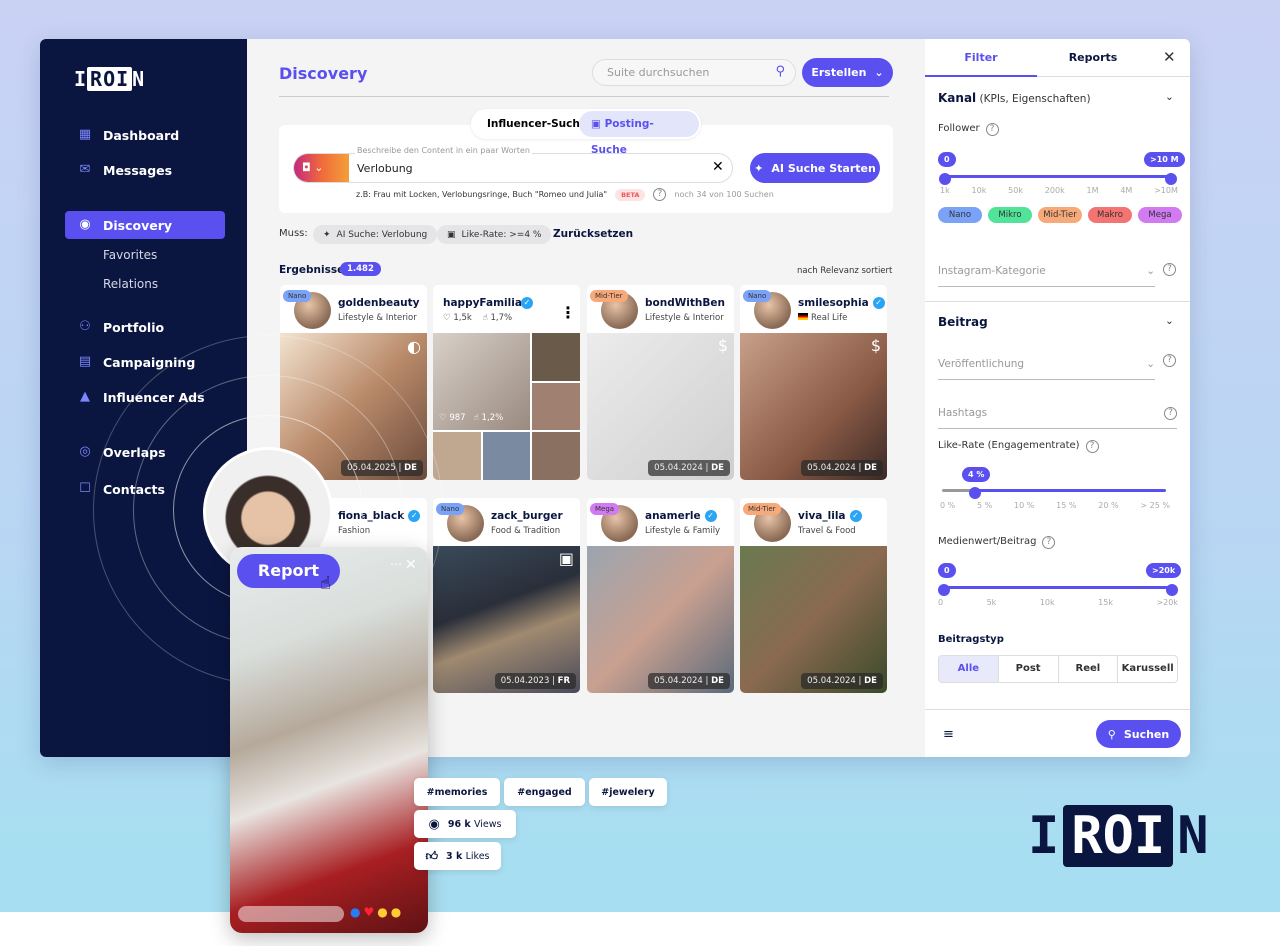  Describe the element at coordinates (506, 619) in the screenshot. I see `post-image: ▣ 05.04.2023 | FR` at that location.